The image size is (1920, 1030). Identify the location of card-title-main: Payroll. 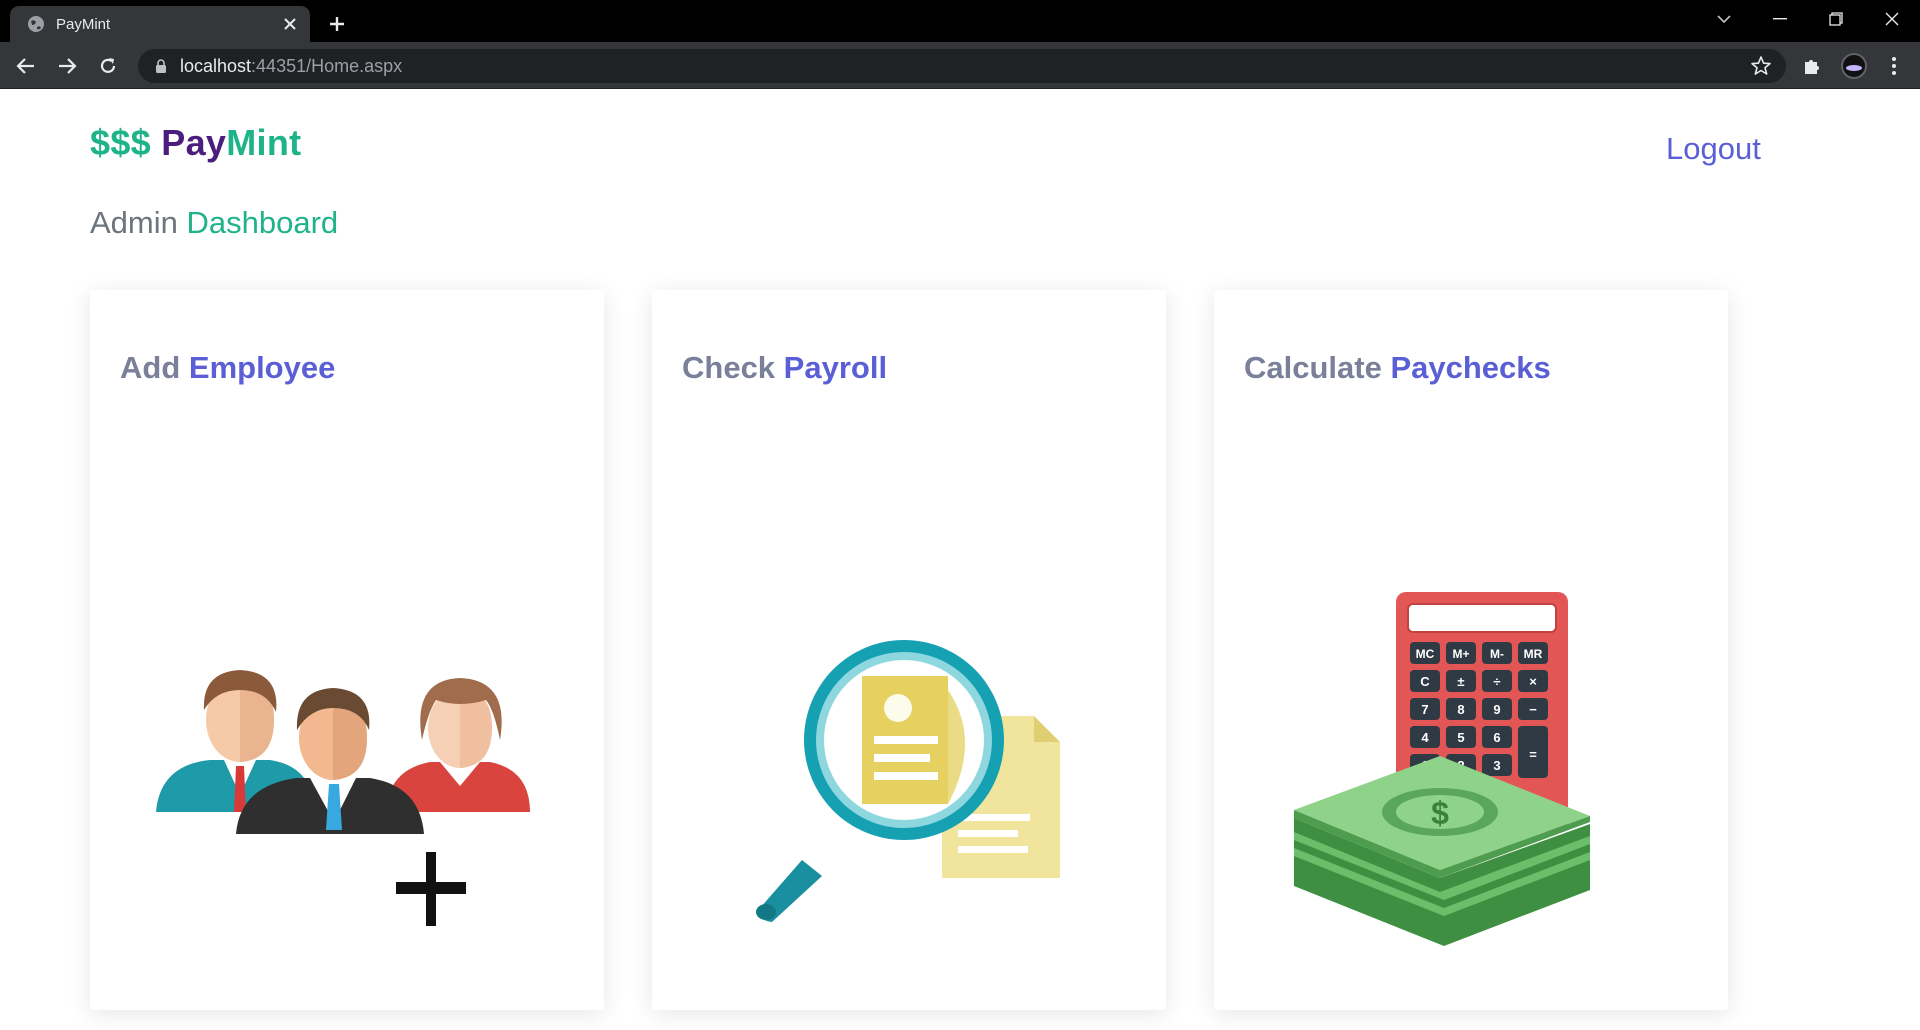
(835, 367).